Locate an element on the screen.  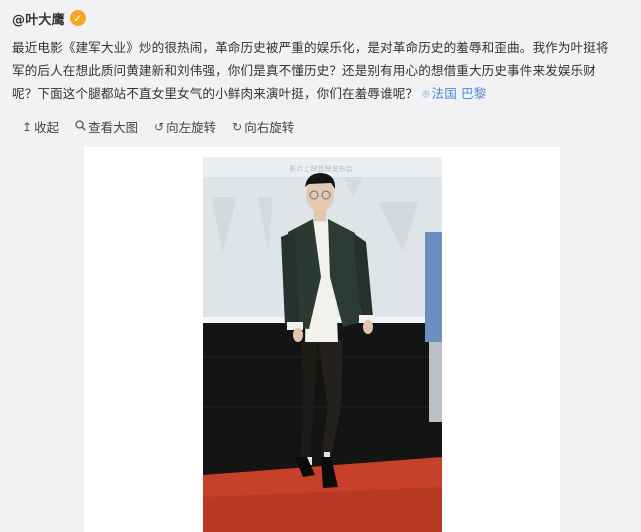
magnifier-icon is located at coordinates (80, 126).